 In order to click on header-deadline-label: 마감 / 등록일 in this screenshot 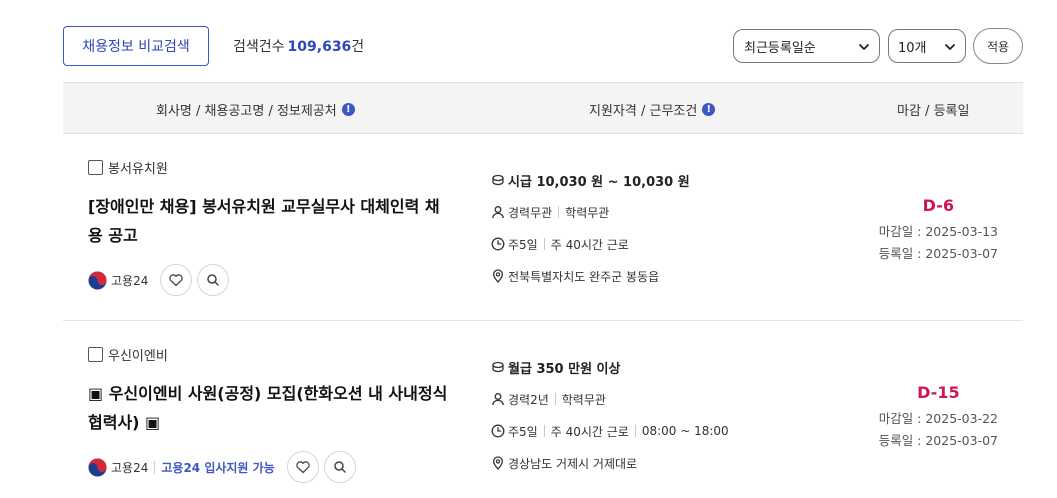, I will do `click(933, 111)`.